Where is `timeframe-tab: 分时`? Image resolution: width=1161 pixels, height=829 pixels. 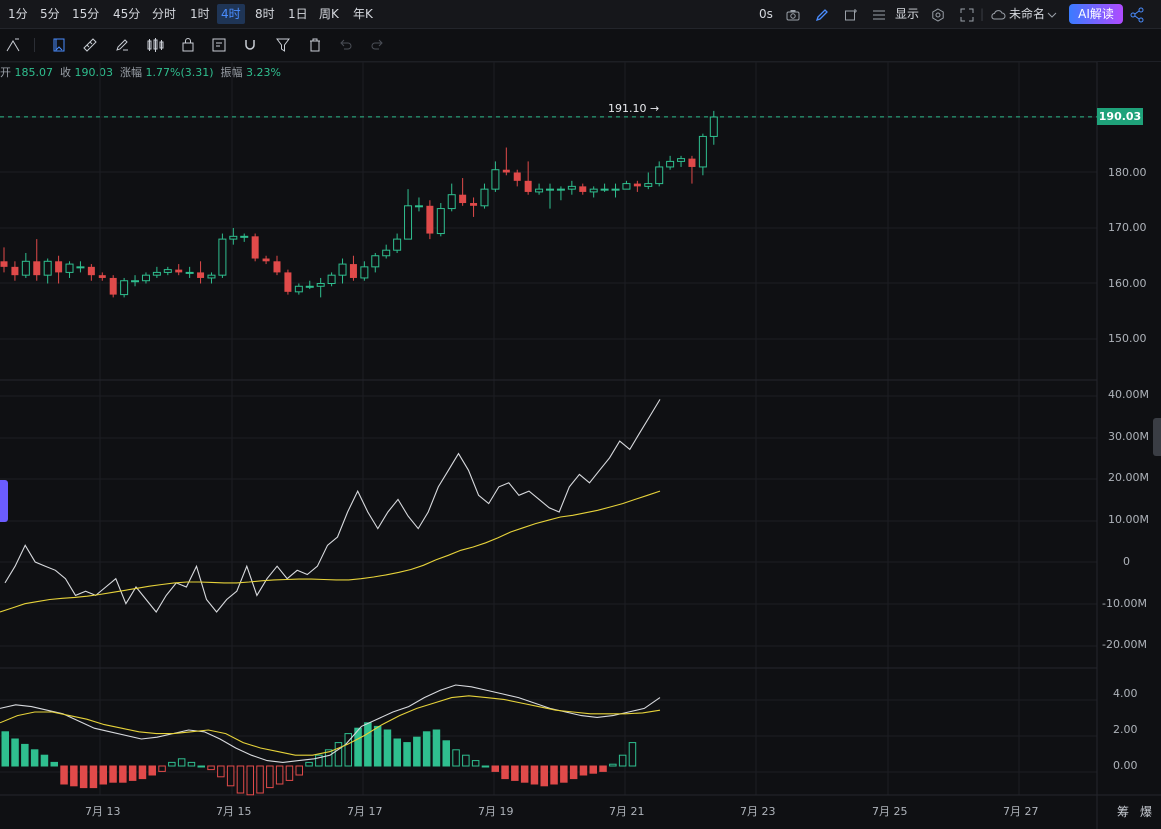 timeframe-tab: 分时 is located at coordinates (164, 14).